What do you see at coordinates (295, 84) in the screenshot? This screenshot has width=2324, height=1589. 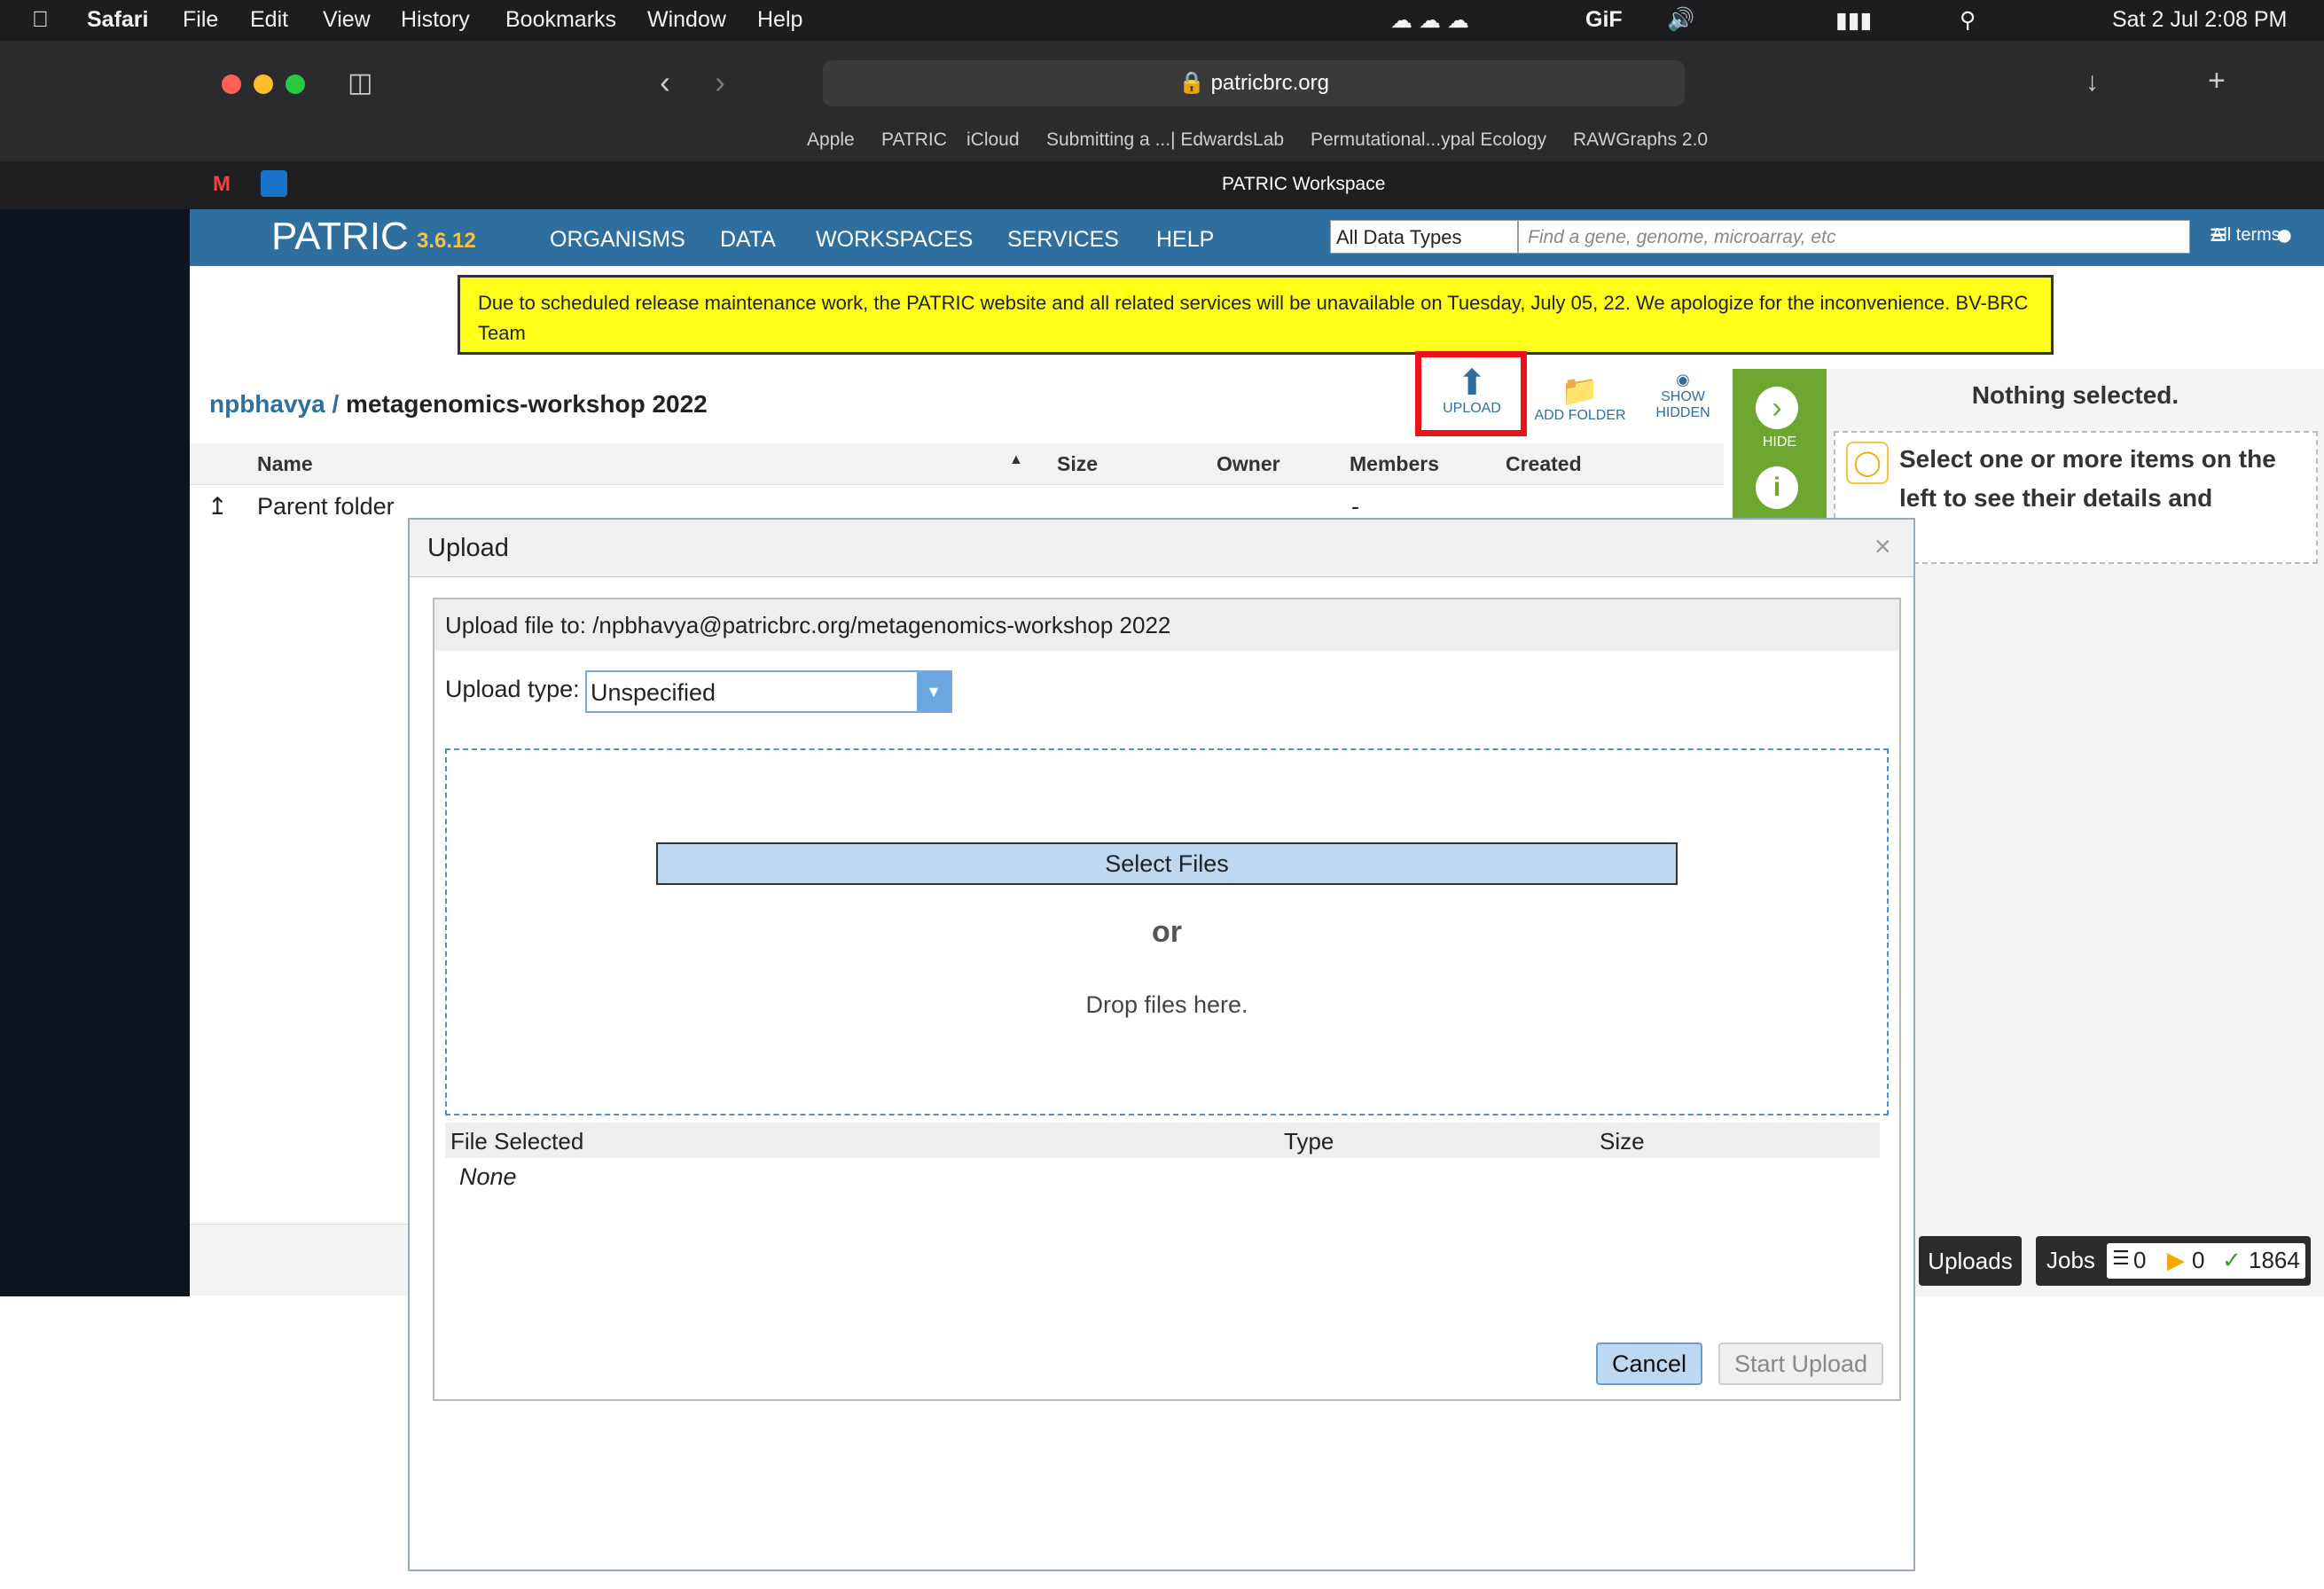 I see `zoom-window-button` at bounding box center [295, 84].